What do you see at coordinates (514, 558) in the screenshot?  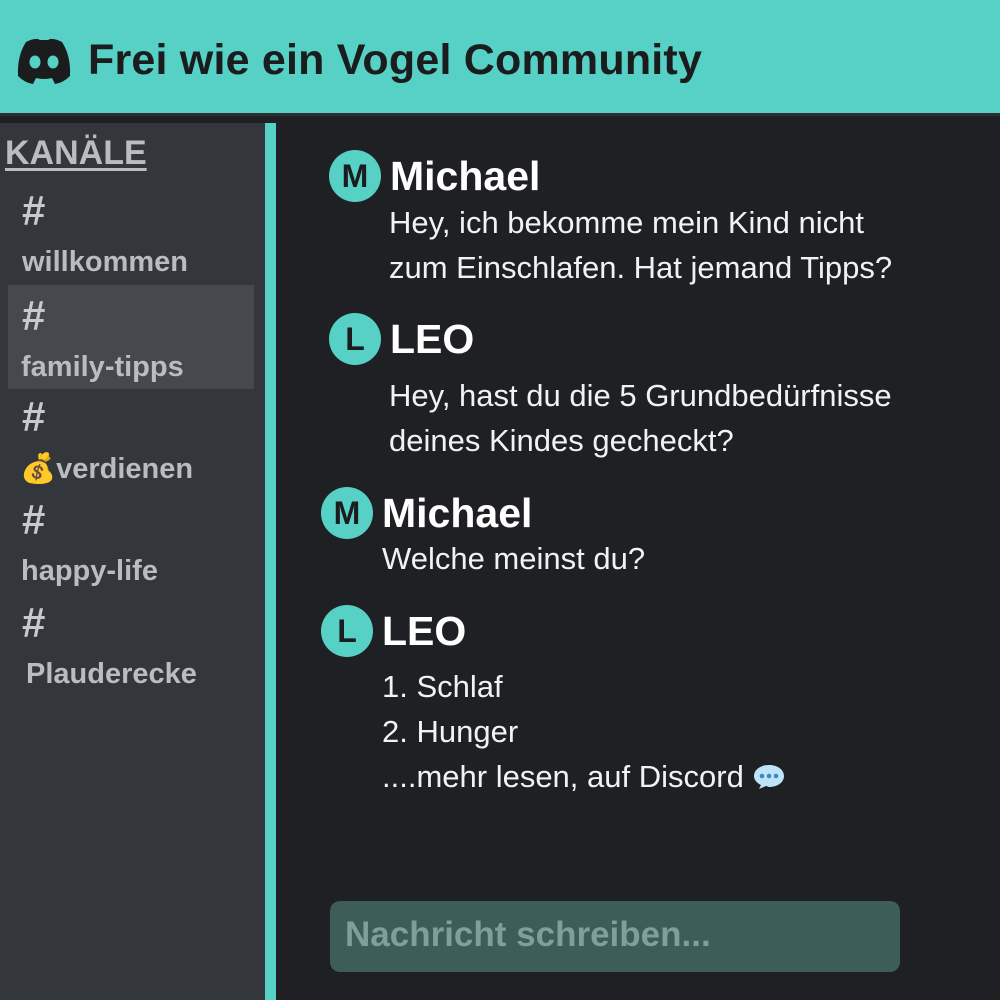 I see `message-text: Welche meinst du?` at bounding box center [514, 558].